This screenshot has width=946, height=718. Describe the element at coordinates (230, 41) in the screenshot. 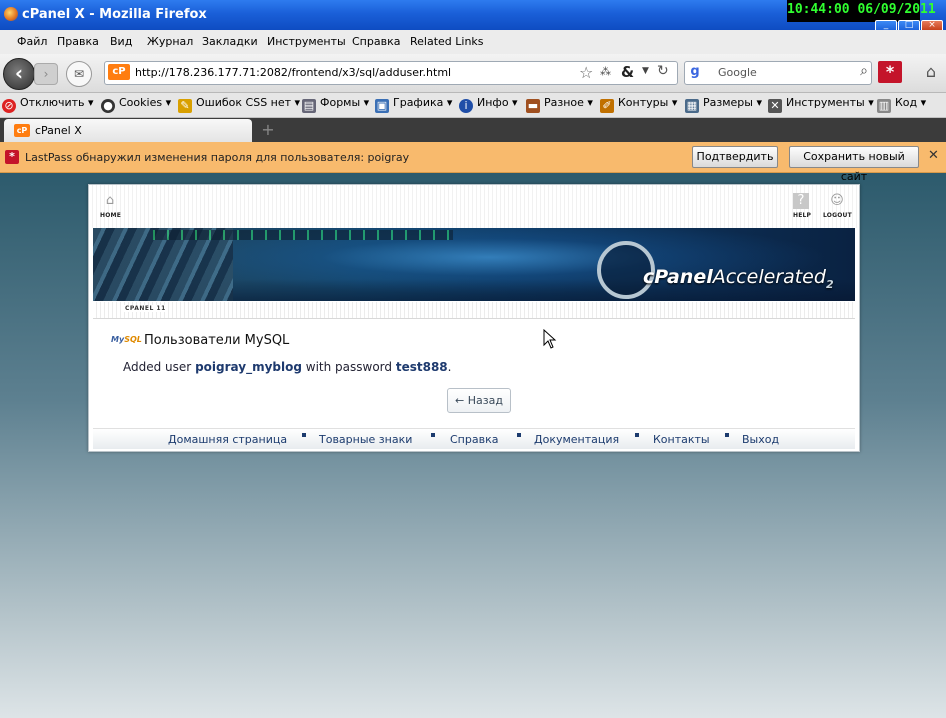

I see `menu-bookmarks: Закладки` at that location.